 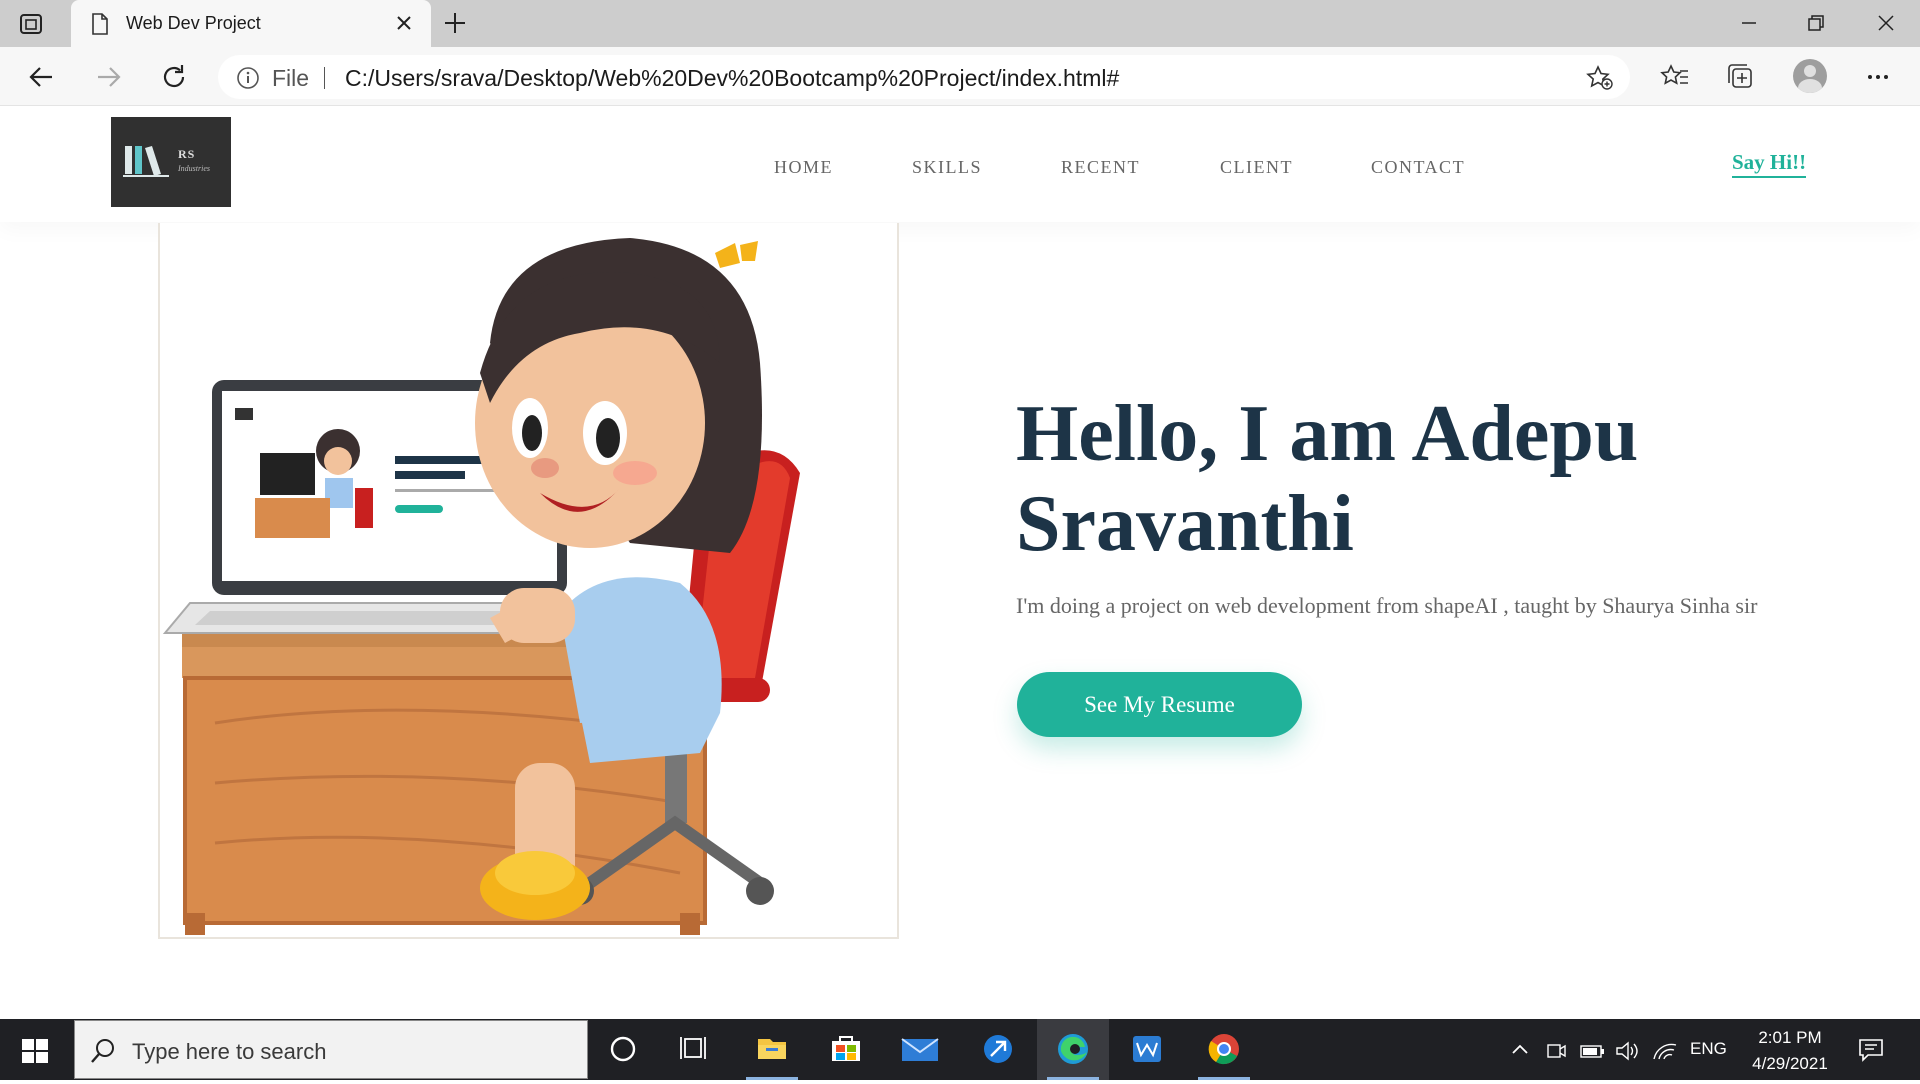 I want to click on meet-now-icon, so click(x=1556, y=1053).